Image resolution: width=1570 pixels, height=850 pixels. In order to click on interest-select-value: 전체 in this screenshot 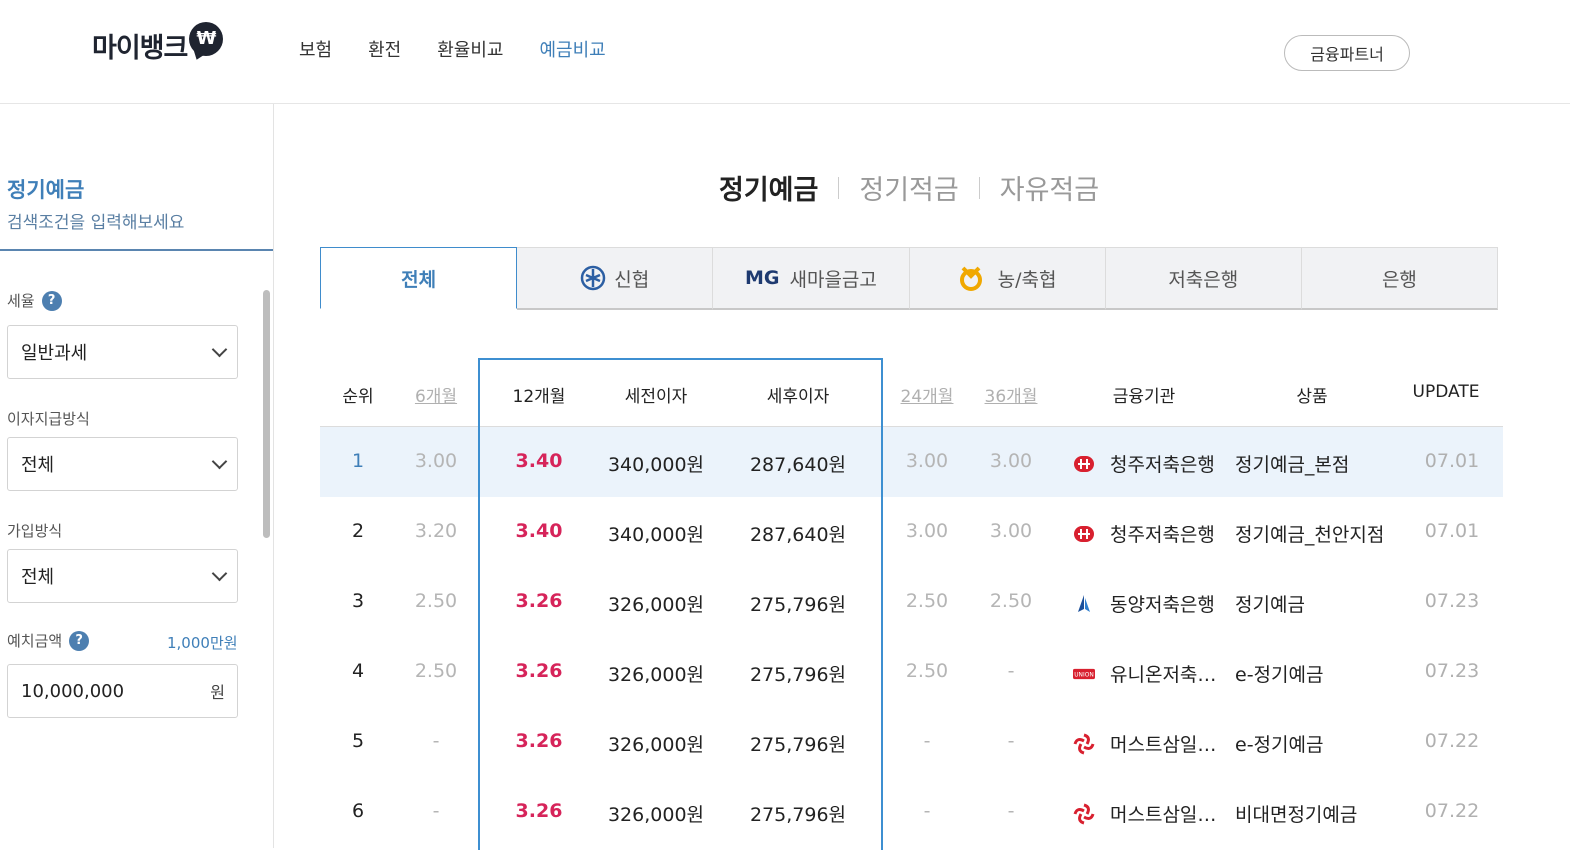, I will do `click(38, 465)`.